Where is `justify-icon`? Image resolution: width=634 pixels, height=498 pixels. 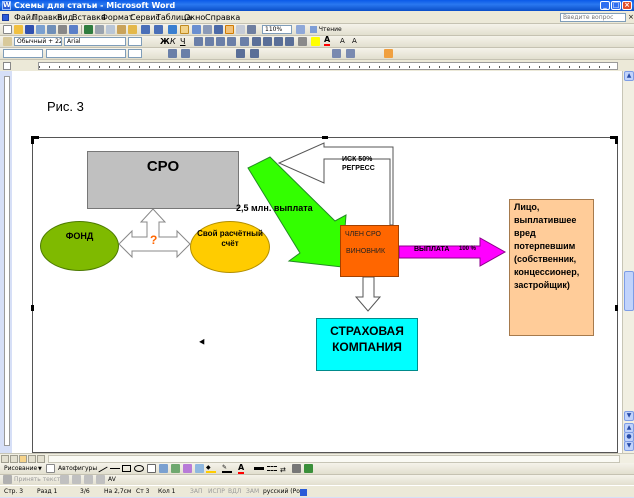 justify-icon is located at coordinates (231, 41).